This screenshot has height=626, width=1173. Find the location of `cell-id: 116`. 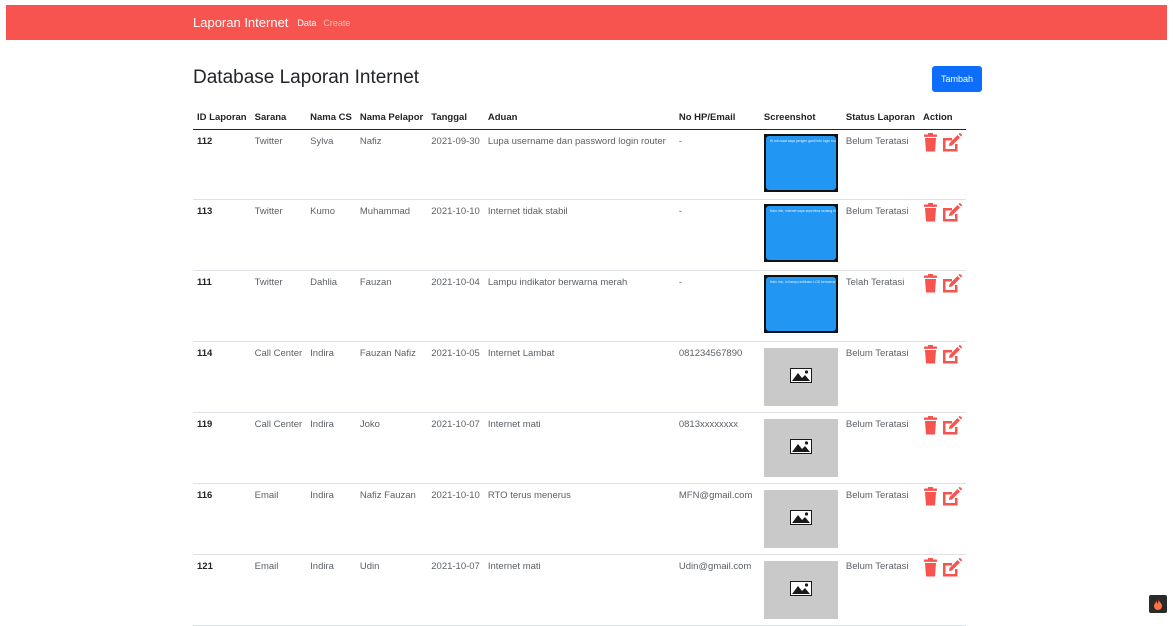

cell-id: 116 is located at coordinates (222, 519).